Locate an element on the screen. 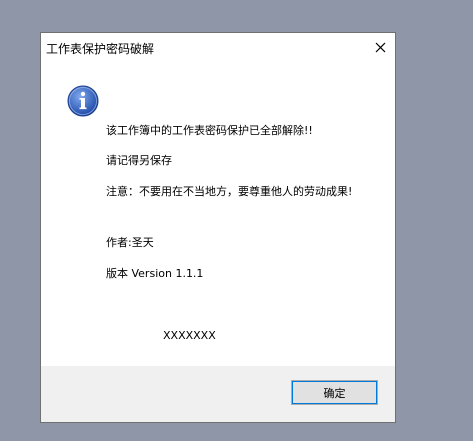 The height and width of the screenshot is (441, 473). info-icon is located at coordinates (83, 101).